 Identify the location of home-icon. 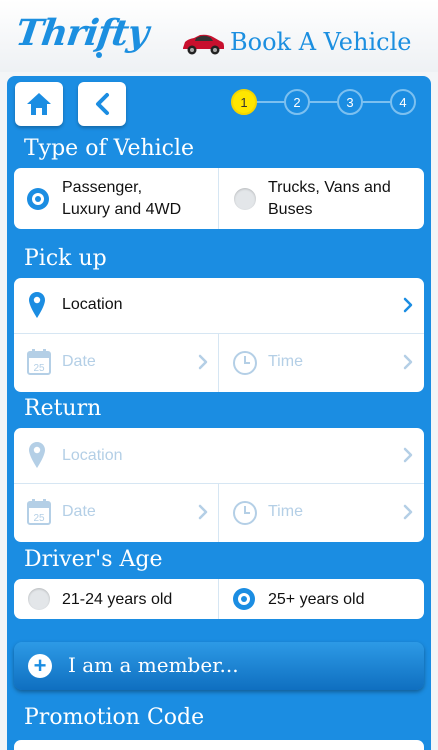
(39, 104).